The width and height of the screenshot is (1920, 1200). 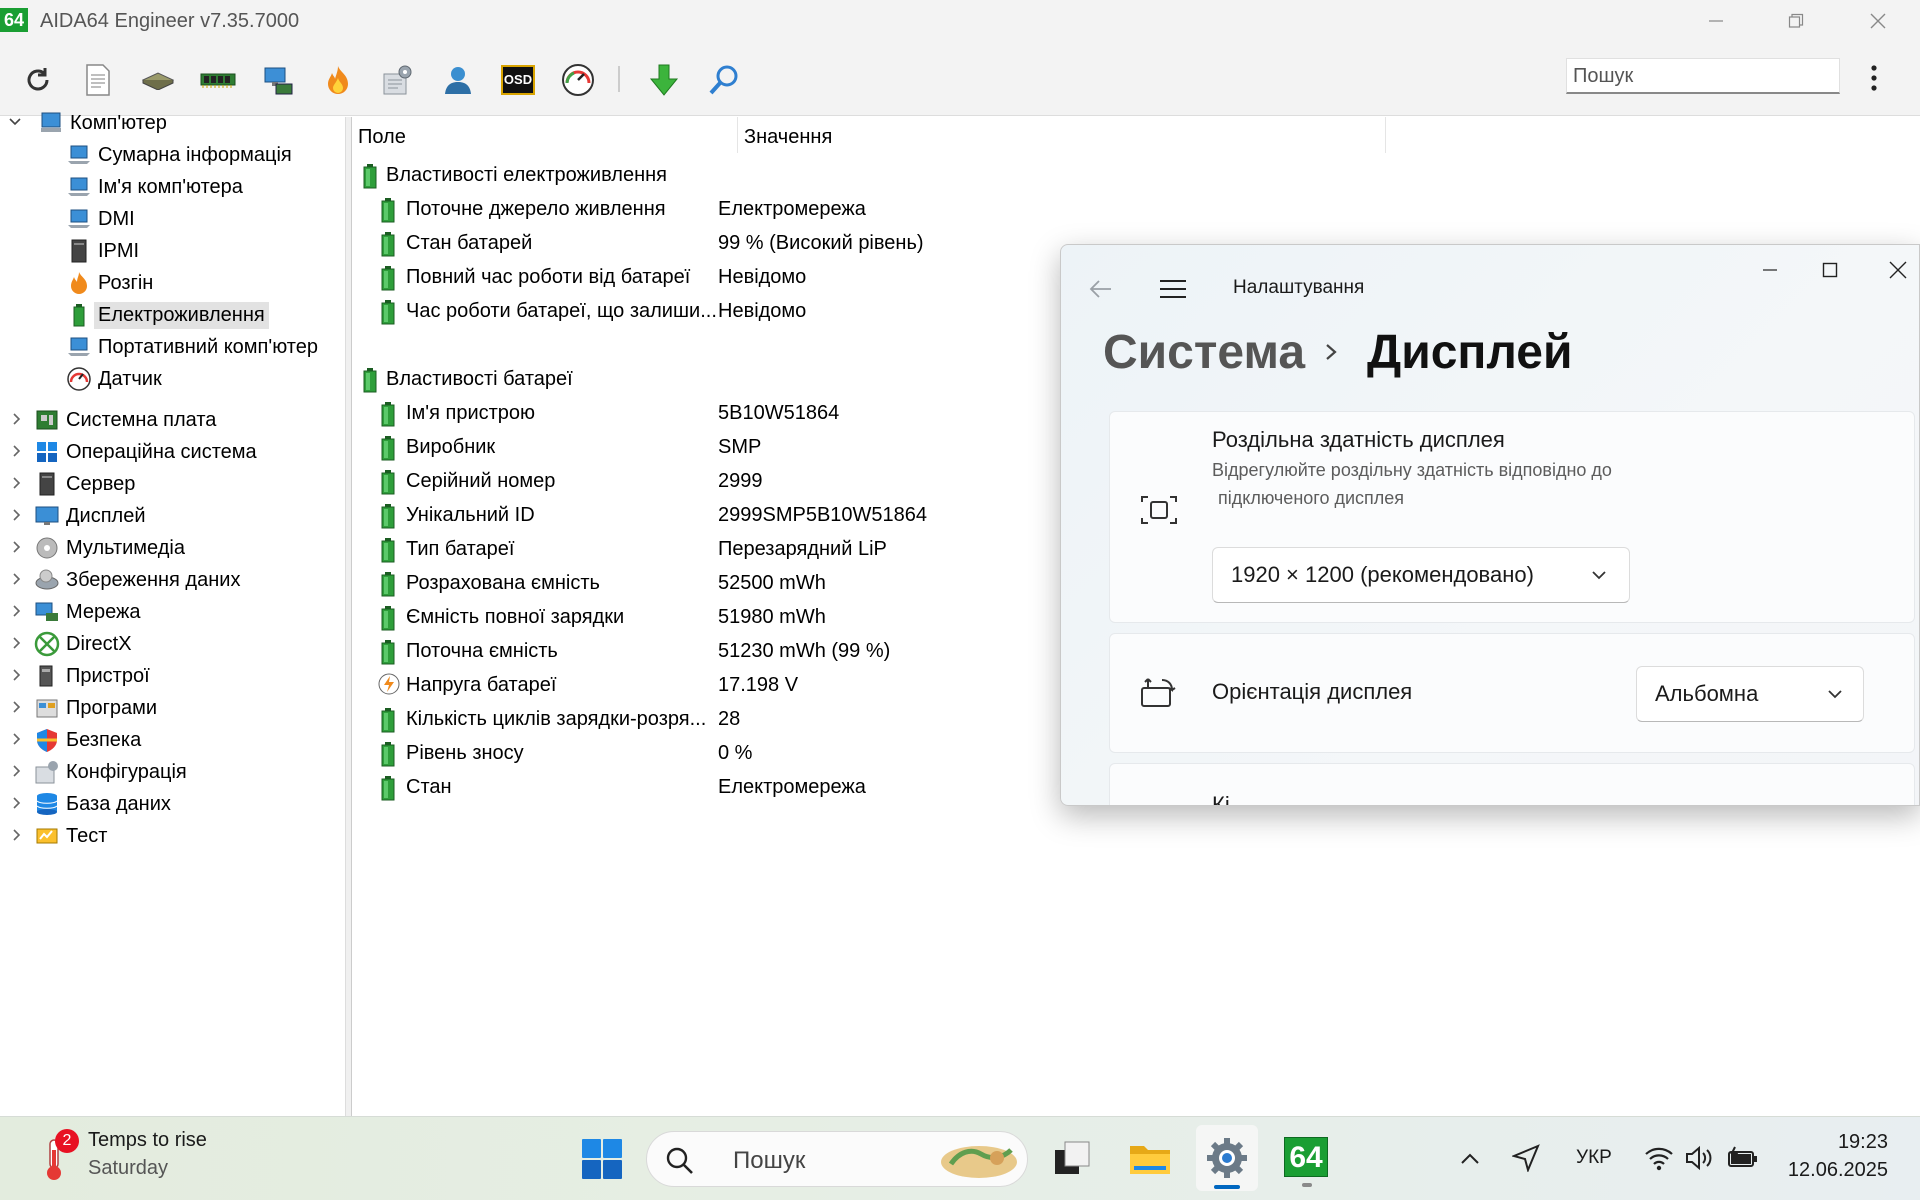 I want to click on settings-minimize-button, so click(x=1770, y=270).